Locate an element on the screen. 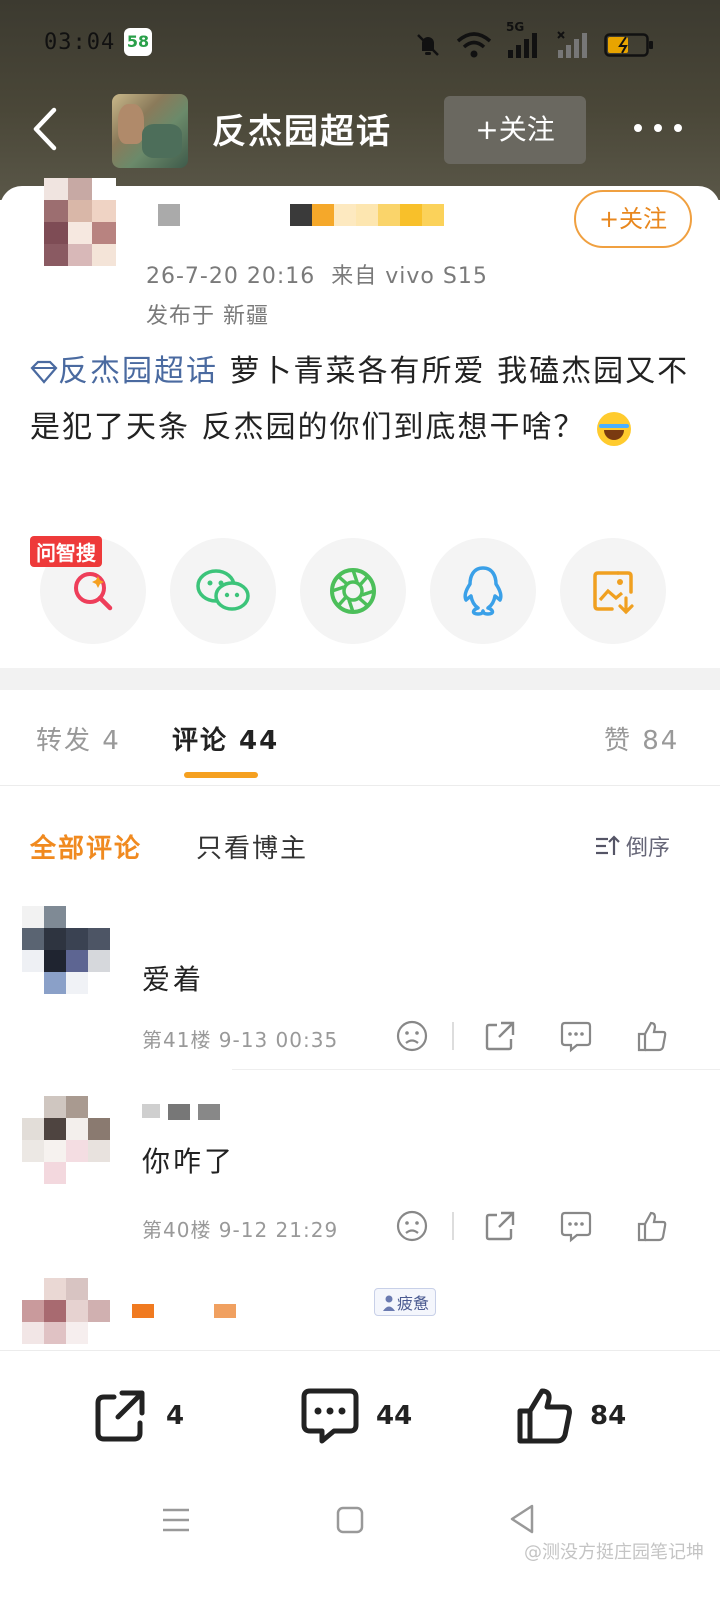 The image size is (720, 1604). comment-text: 你咋了 is located at coordinates (189, 1161).